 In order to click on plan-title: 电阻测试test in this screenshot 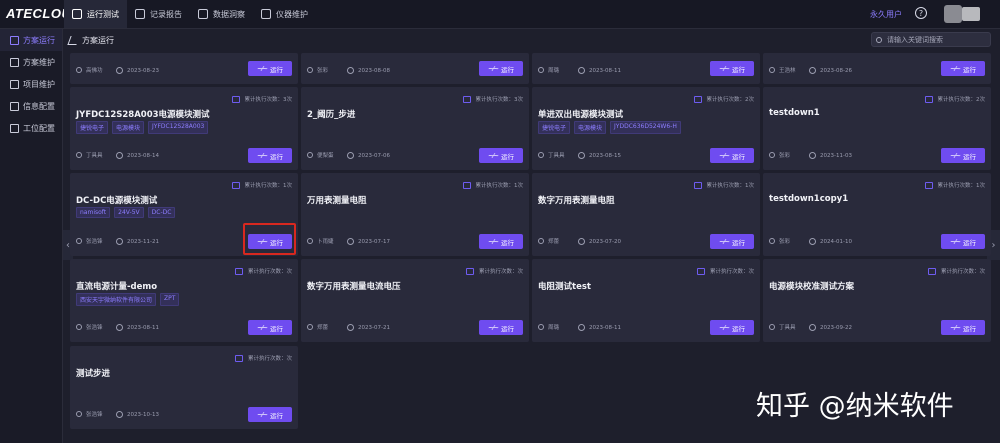, I will do `click(564, 287)`.